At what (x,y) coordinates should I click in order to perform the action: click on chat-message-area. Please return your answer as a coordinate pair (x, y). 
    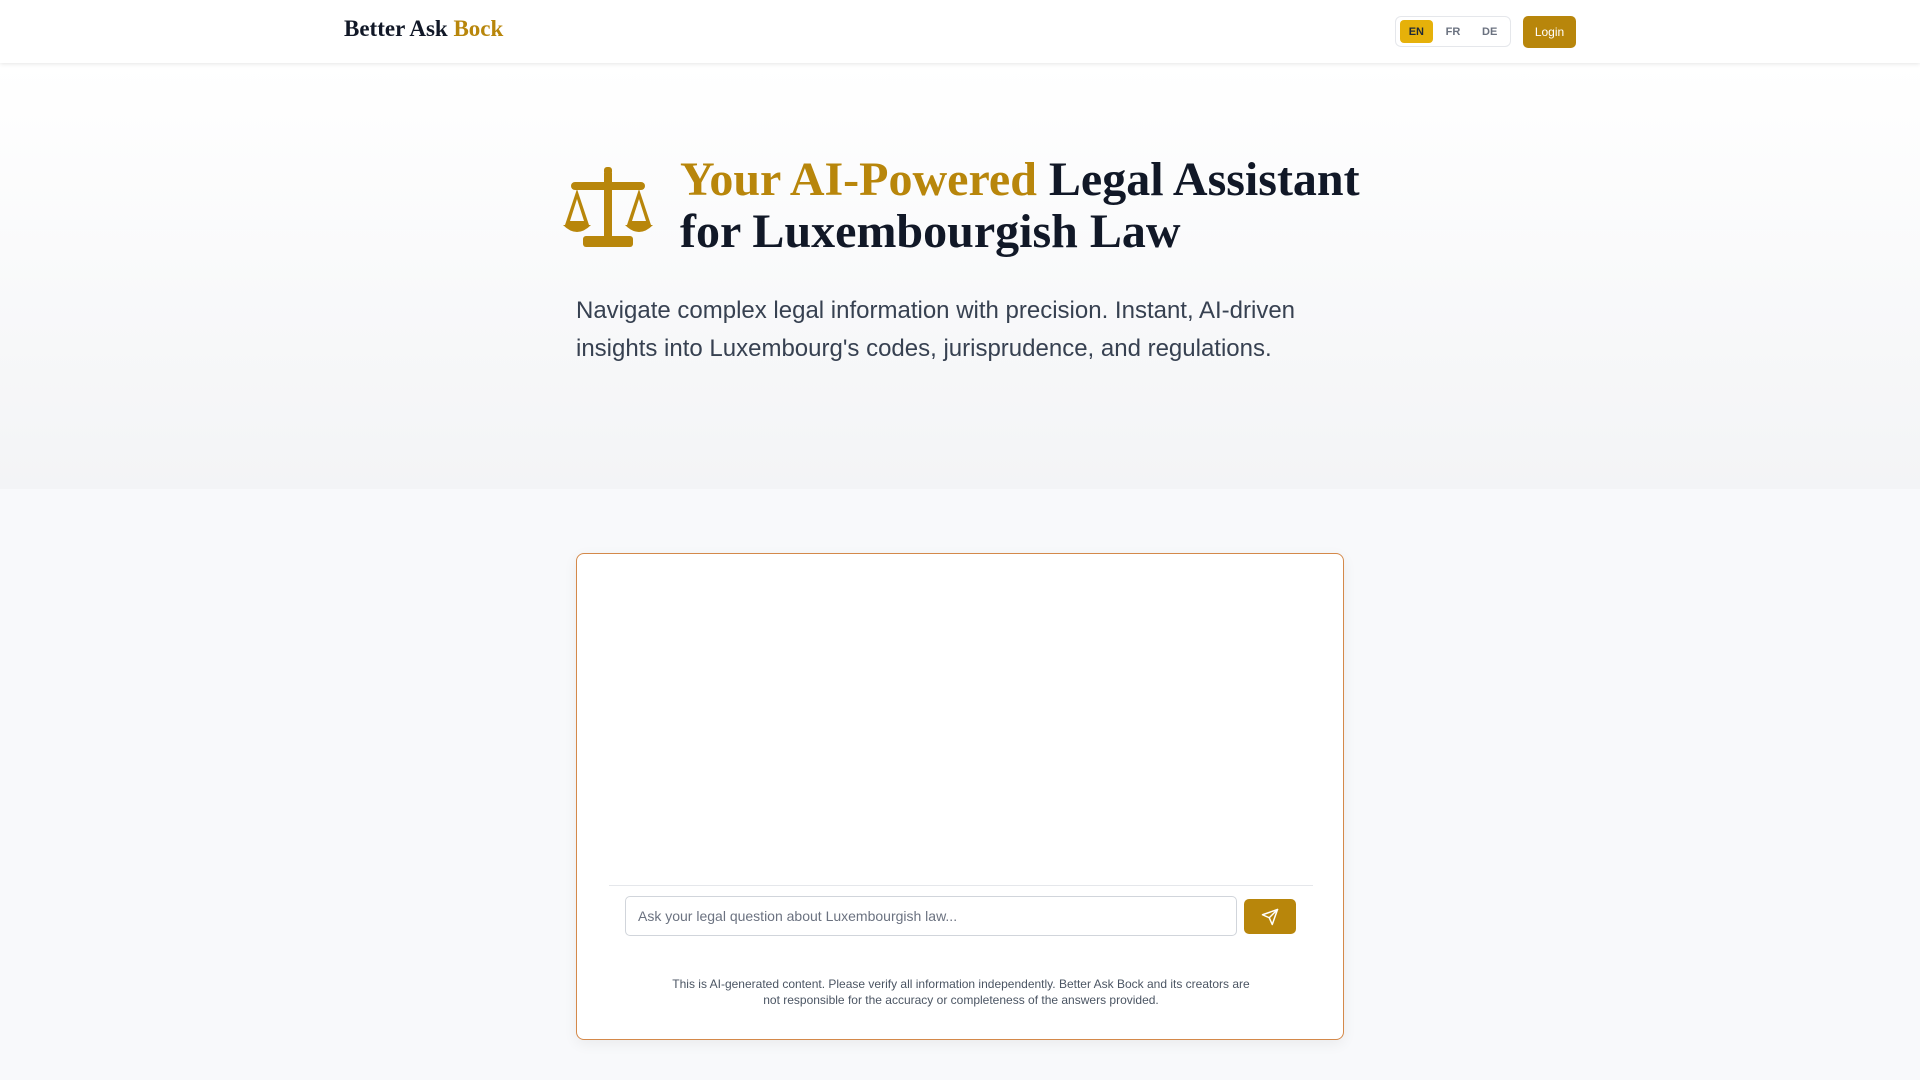
    Looking at the image, I should click on (961, 720).